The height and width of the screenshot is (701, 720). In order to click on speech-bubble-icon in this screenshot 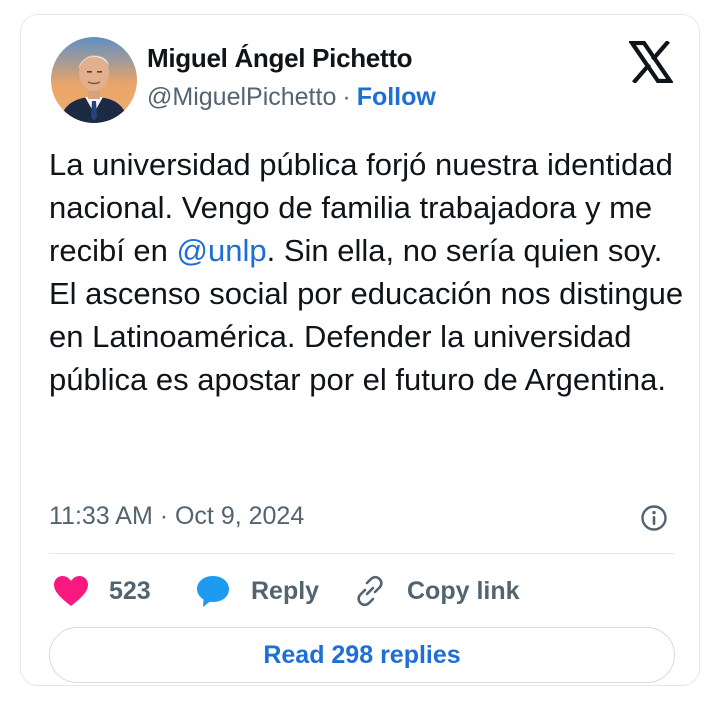, I will do `click(213, 591)`.